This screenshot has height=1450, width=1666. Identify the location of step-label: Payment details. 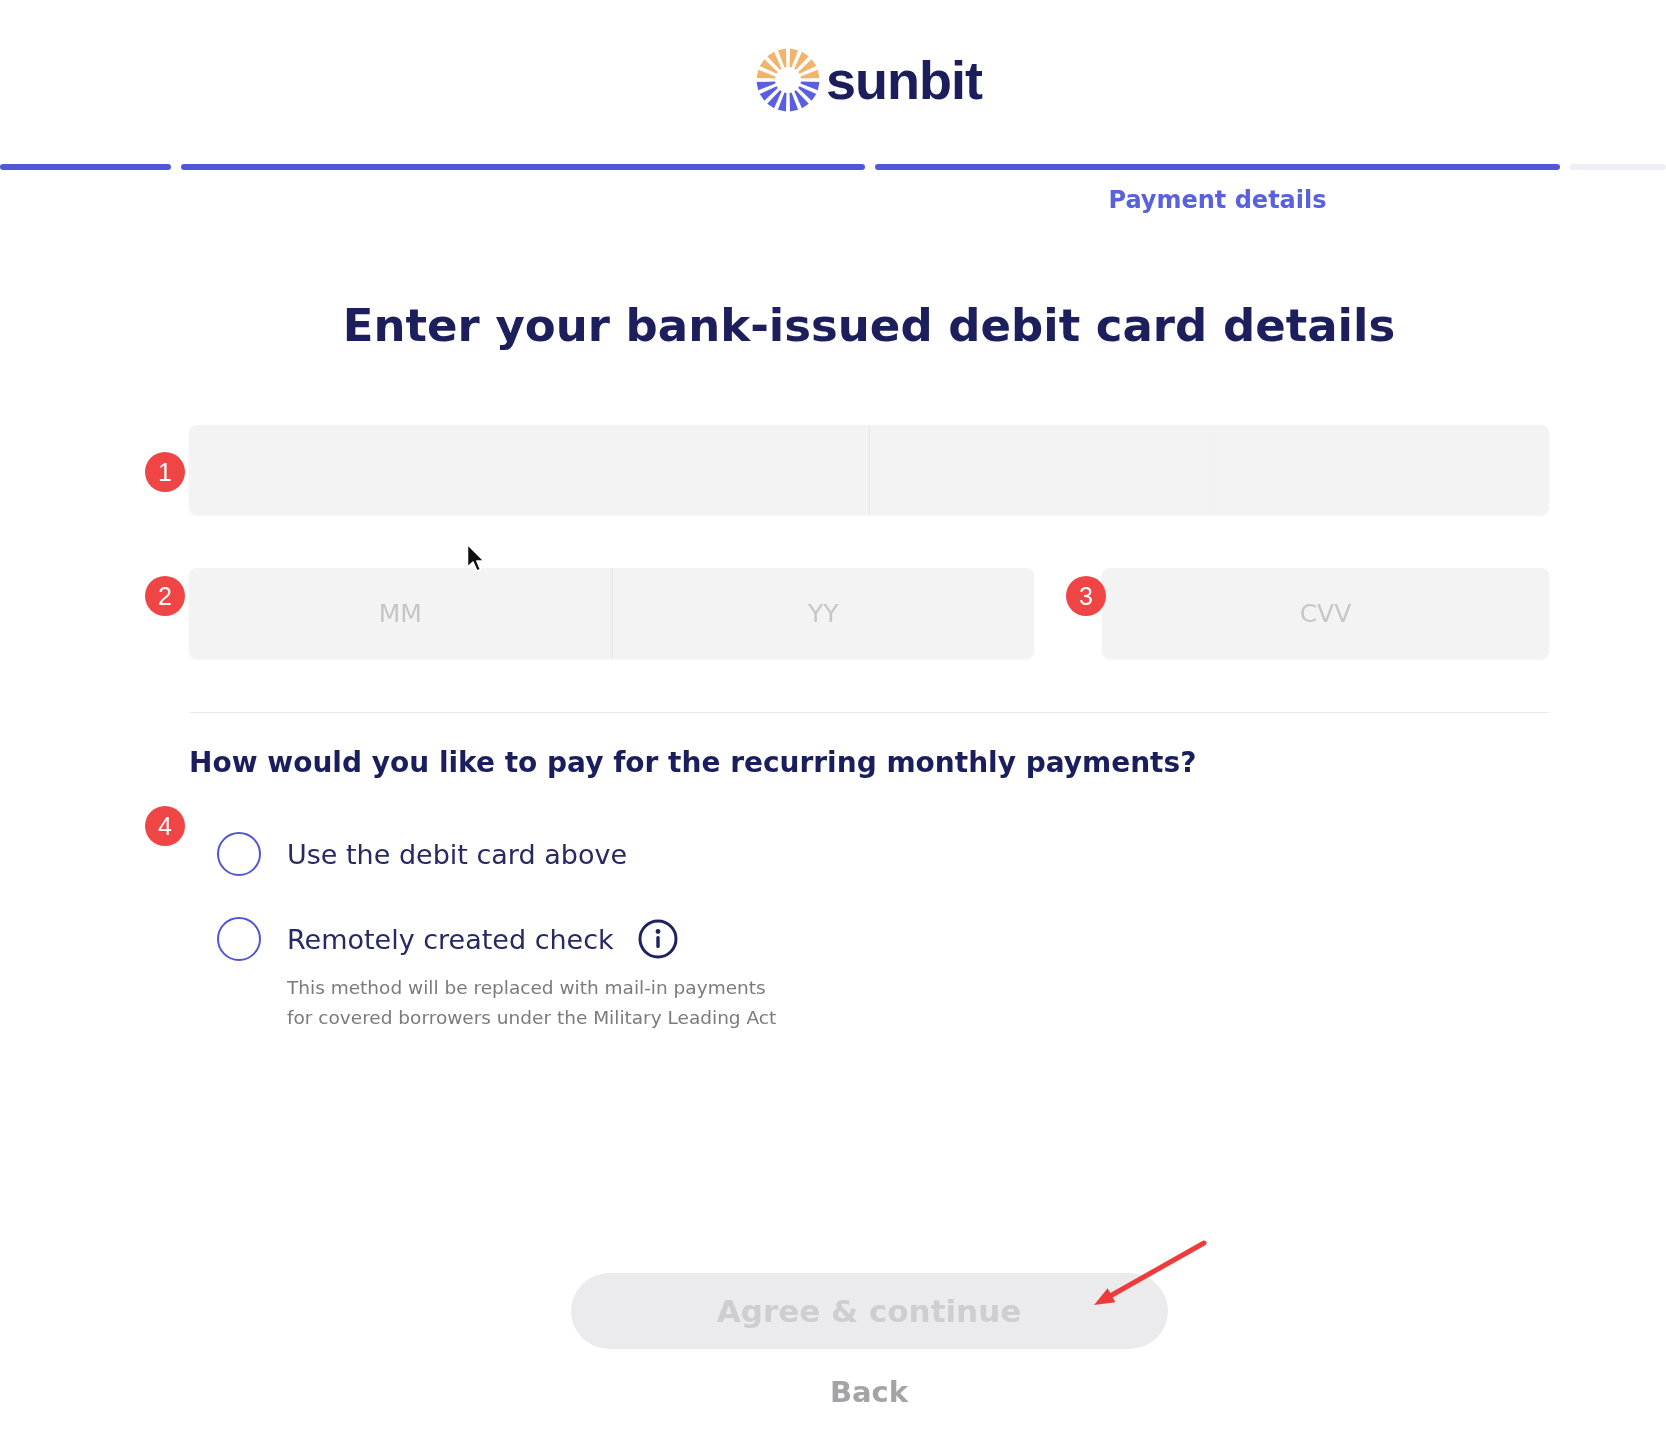
(1217, 200).